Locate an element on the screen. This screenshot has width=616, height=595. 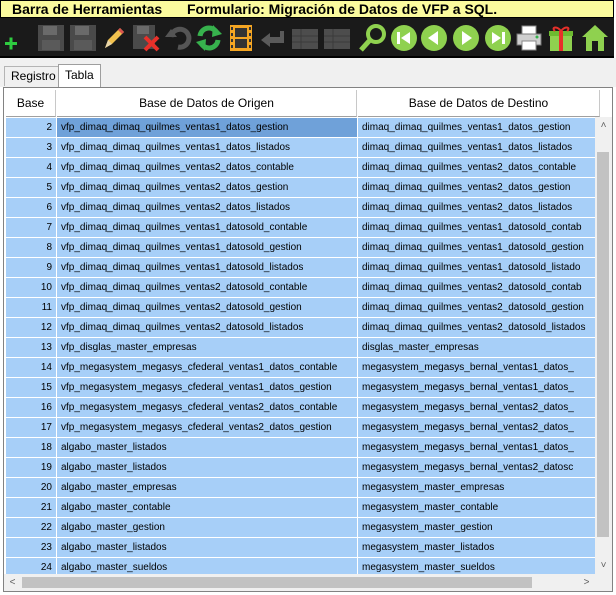
cell-base: 21 is located at coordinates (31, 508).